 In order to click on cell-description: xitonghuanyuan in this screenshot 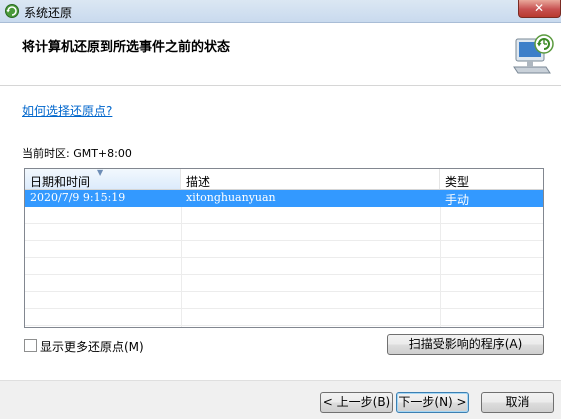, I will do `click(231, 197)`.